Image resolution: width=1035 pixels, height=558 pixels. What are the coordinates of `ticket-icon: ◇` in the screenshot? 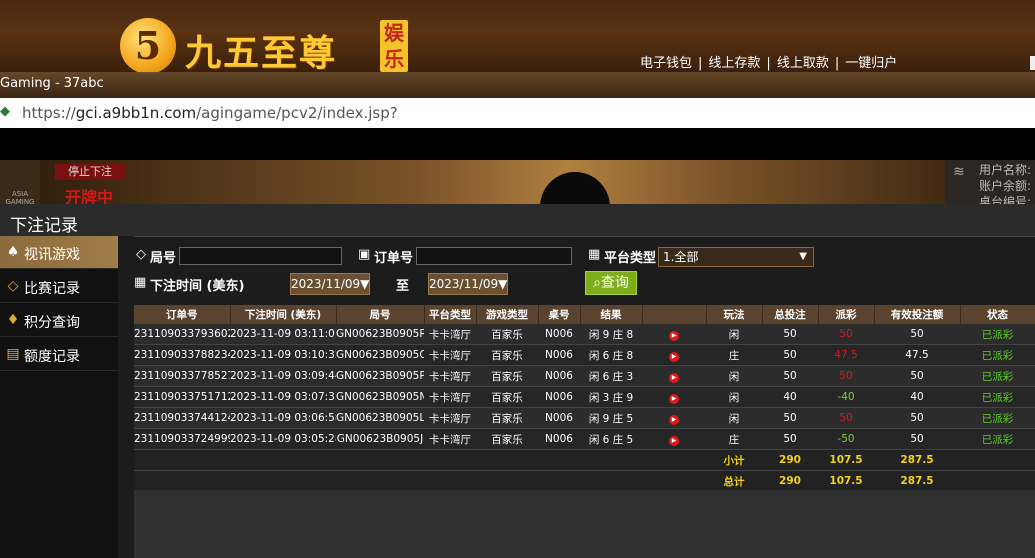 It's located at (13, 286).